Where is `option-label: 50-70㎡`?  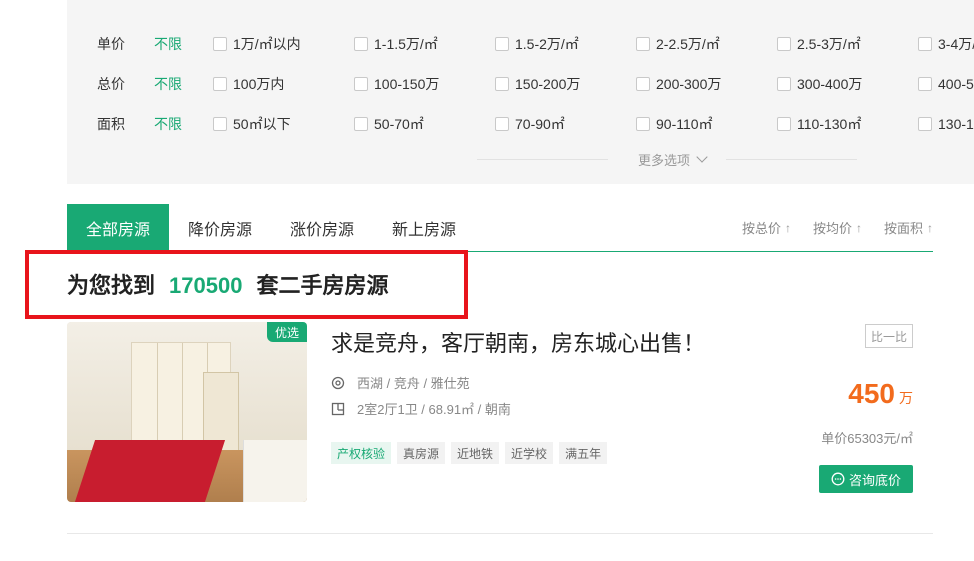 option-label: 50-70㎡ is located at coordinates (399, 124).